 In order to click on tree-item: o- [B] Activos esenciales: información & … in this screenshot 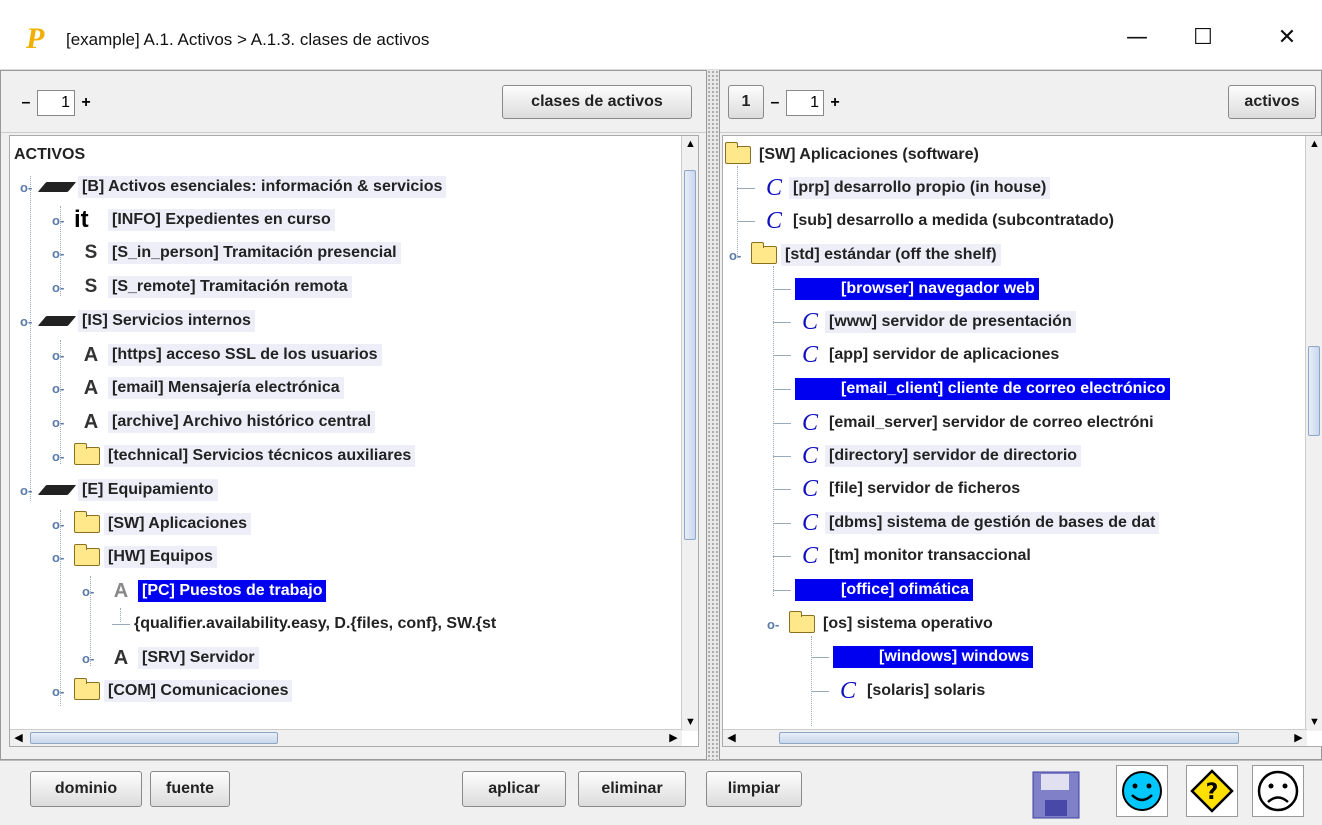, I will do `click(233, 187)`.